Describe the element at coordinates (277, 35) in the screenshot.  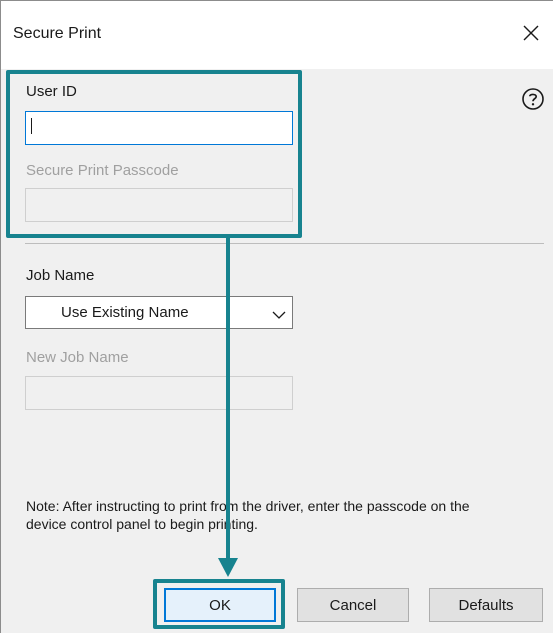
I see `title-bar: Secure Print` at that location.